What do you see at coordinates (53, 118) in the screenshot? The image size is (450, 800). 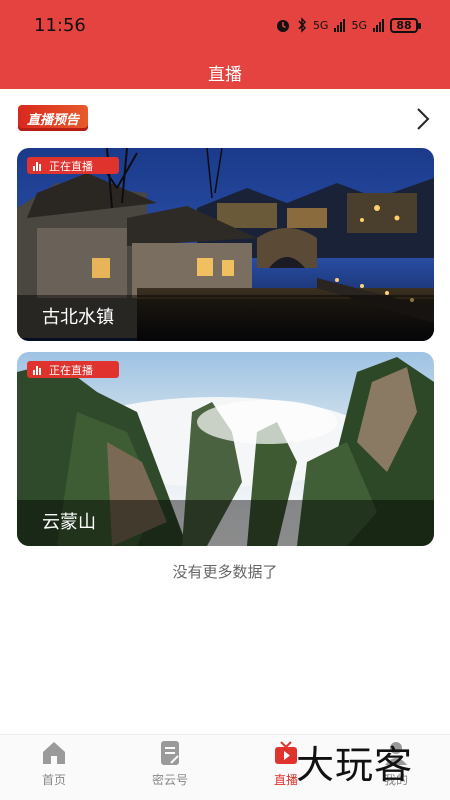 I see `live-preview-badge: 直播预告` at bounding box center [53, 118].